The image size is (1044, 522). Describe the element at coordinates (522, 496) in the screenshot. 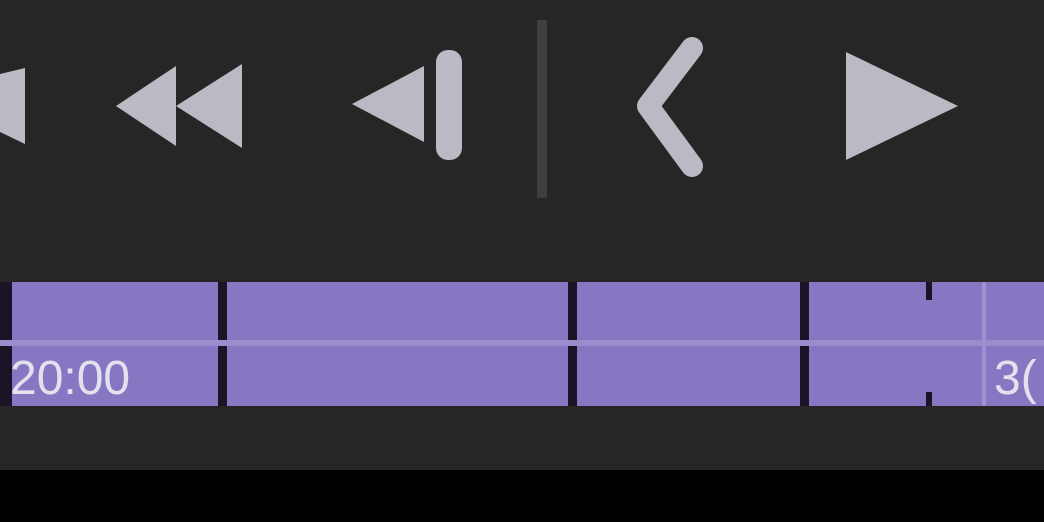

I see `bottom-bar` at that location.